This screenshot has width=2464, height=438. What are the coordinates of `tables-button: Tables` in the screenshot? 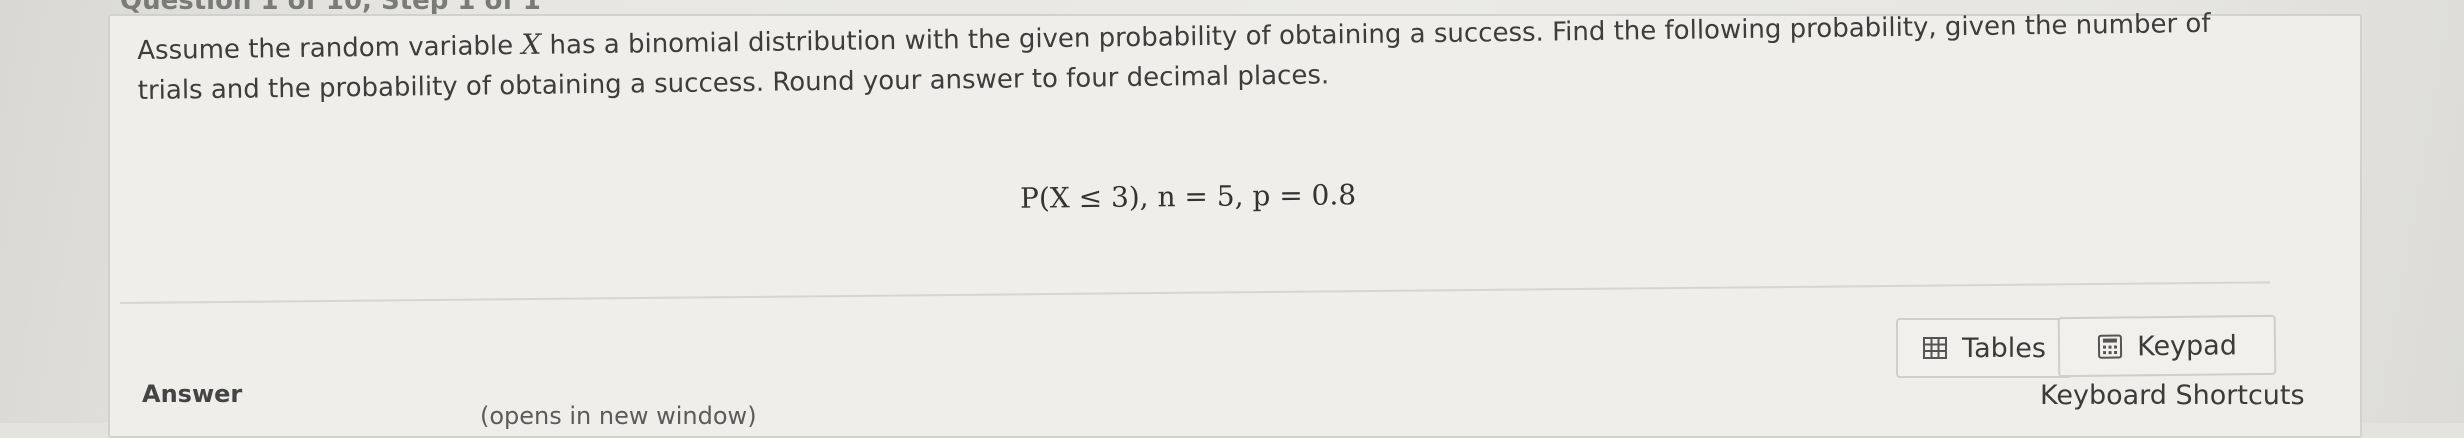 It's located at (1984, 348).